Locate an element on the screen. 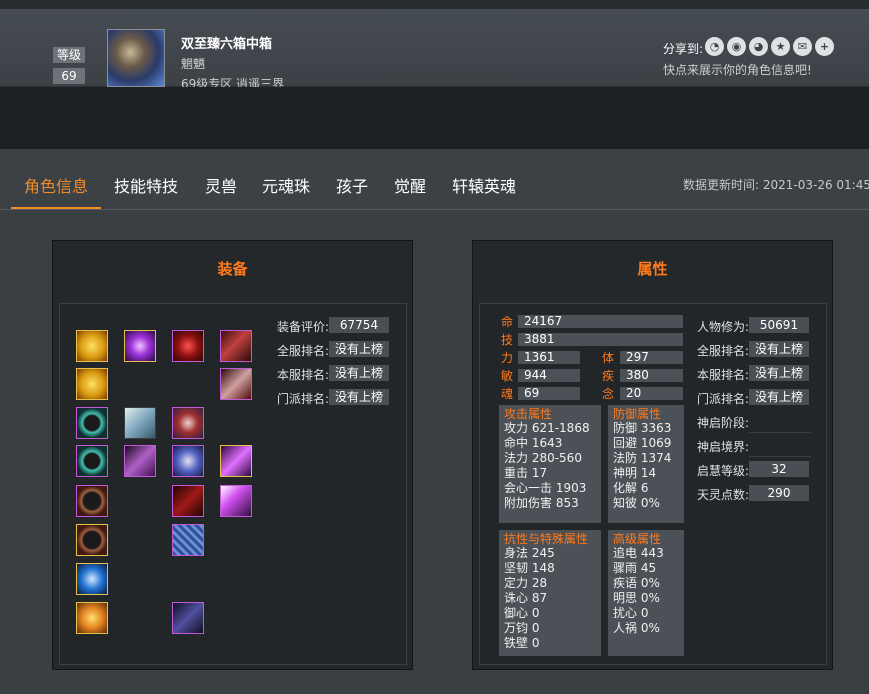 This screenshot has height=694, width=869. equip-local-rank-label: 本服排名: is located at coordinates (303, 375).